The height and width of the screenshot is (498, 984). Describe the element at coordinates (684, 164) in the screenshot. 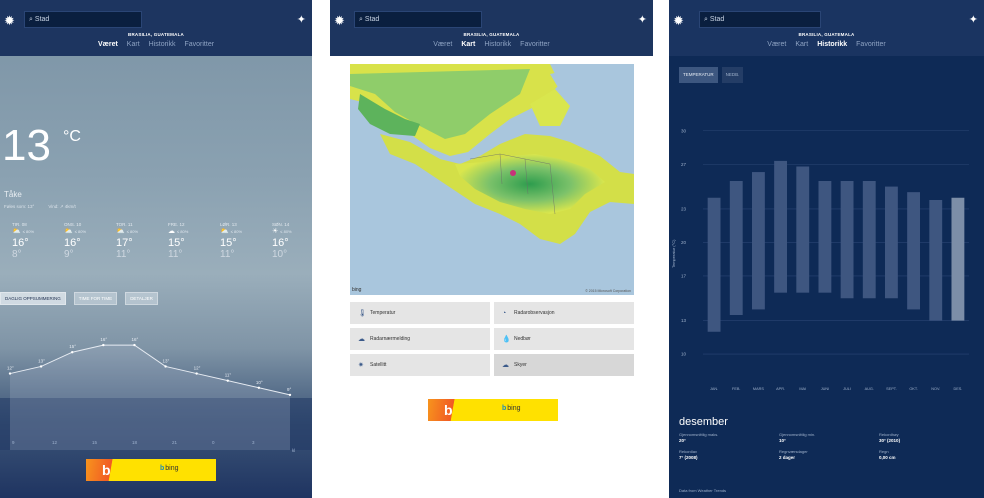

I see `y-tick-label: 27` at that location.